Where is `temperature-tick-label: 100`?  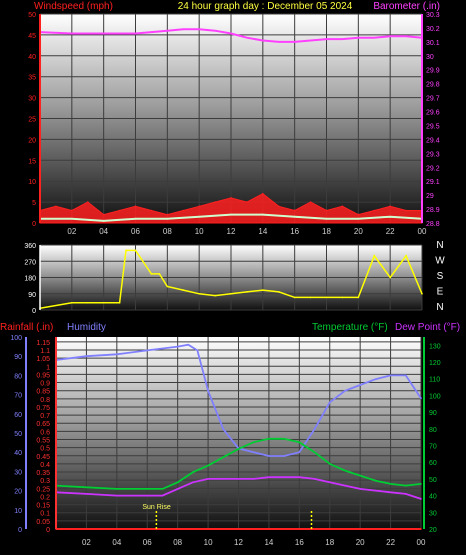
temperature-tick-label: 100 is located at coordinates (435, 396).